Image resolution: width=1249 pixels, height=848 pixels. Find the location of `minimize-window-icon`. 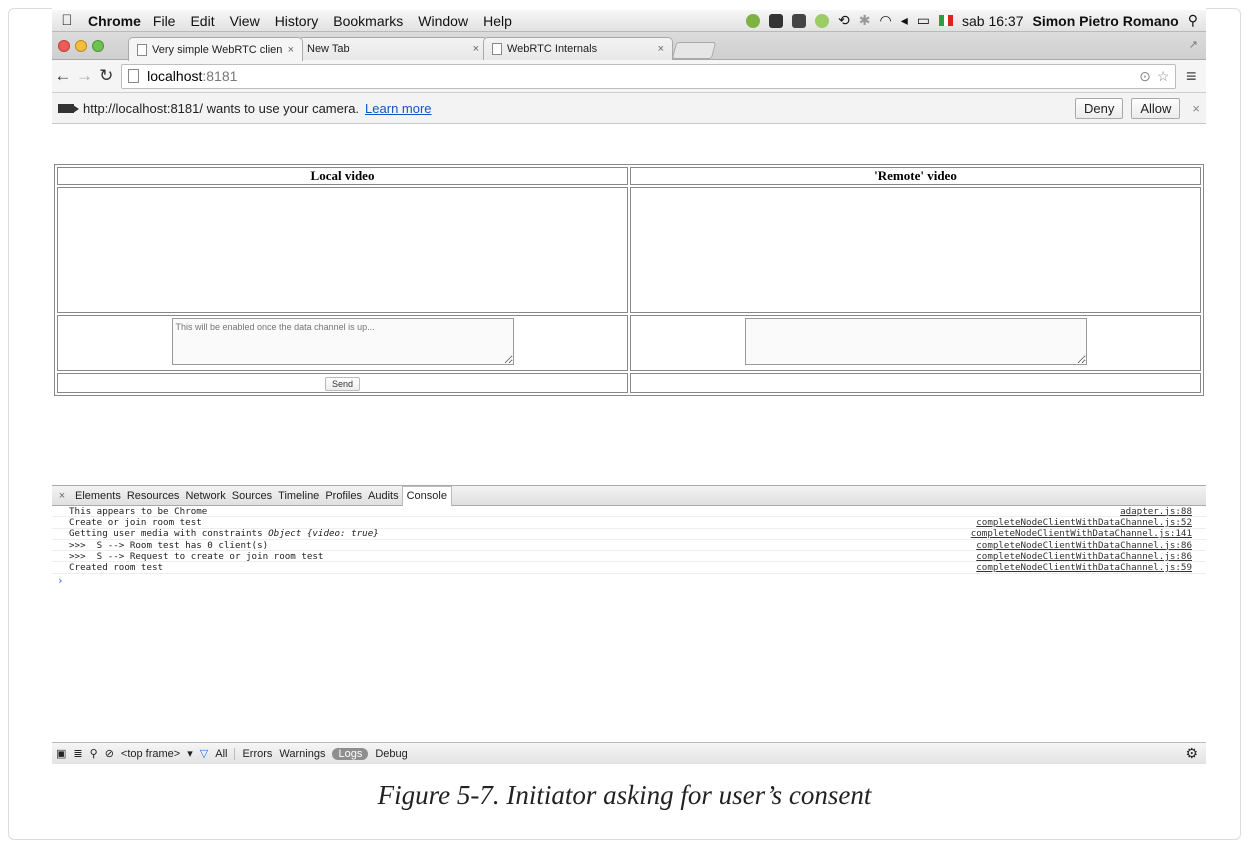

minimize-window-icon is located at coordinates (81, 46).